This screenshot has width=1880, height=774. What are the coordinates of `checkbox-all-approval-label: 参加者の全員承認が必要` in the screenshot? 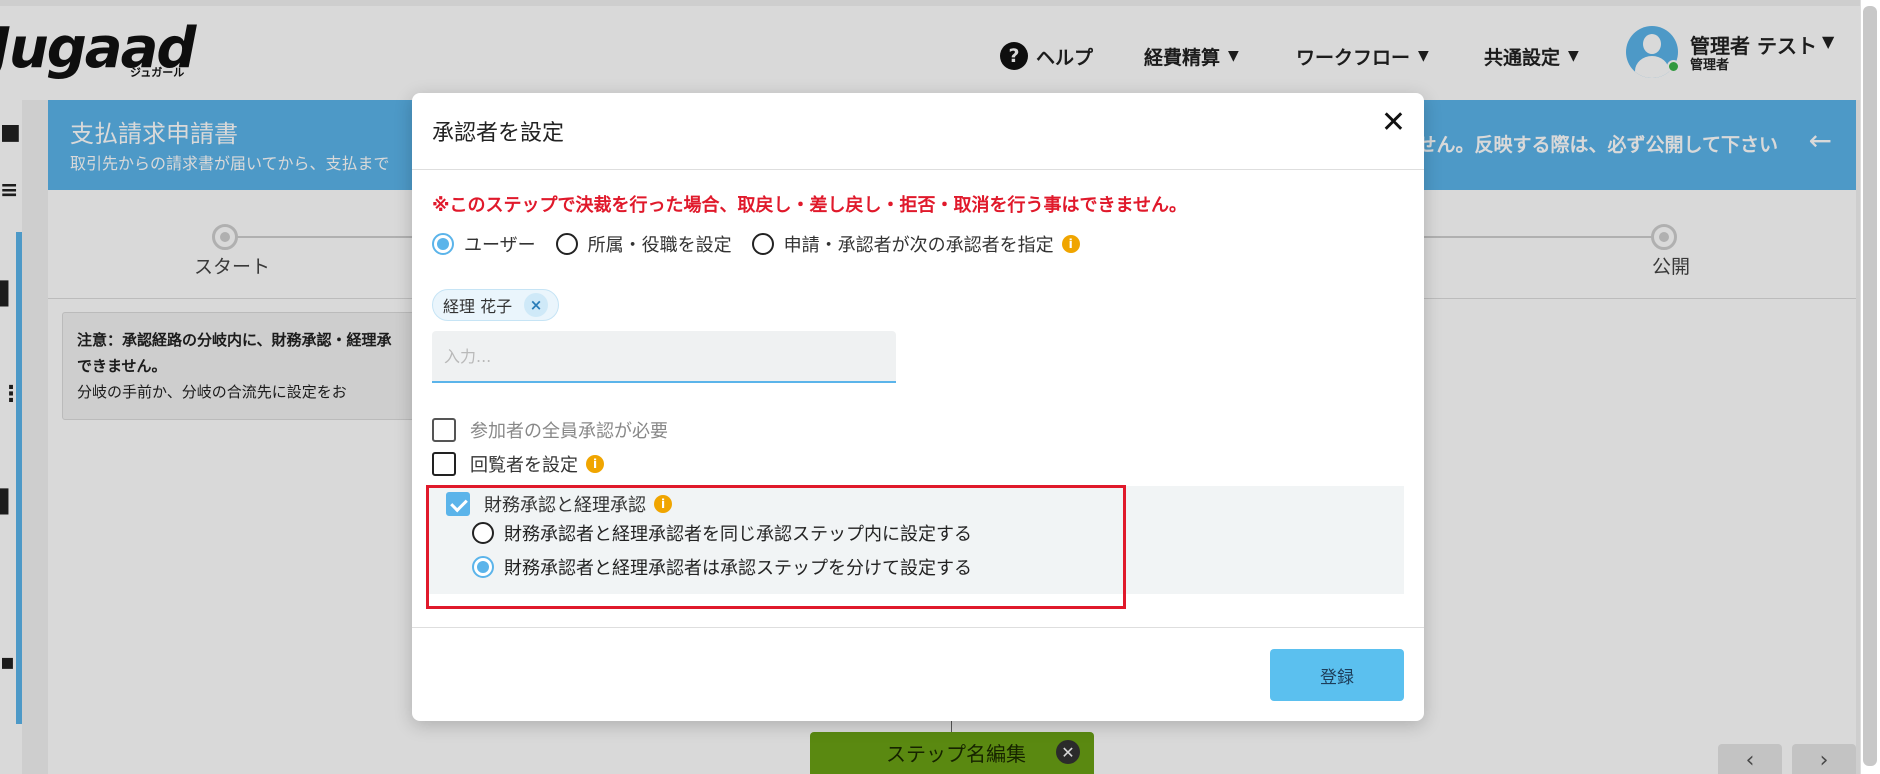 It's located at (569, 431).